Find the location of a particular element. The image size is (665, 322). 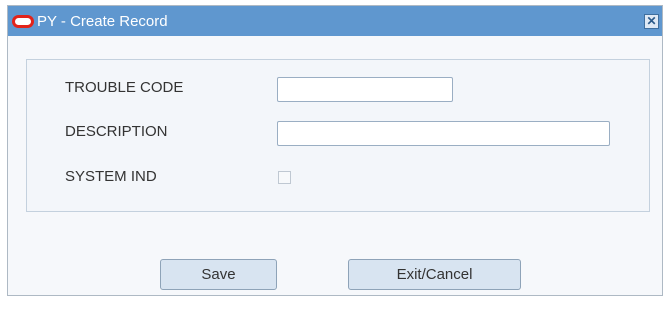

description-label: DESCRIPTION is located at coordinates (116, 131).